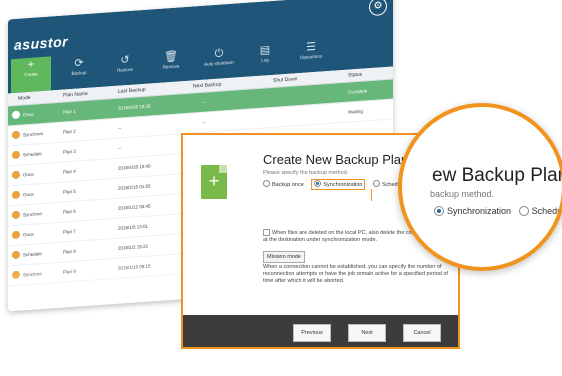 The image size is (562, 376). What do you see at coordinates (355, 75) in the screenshot?
I see `column-status: Status` at bounding box center [355, 75].